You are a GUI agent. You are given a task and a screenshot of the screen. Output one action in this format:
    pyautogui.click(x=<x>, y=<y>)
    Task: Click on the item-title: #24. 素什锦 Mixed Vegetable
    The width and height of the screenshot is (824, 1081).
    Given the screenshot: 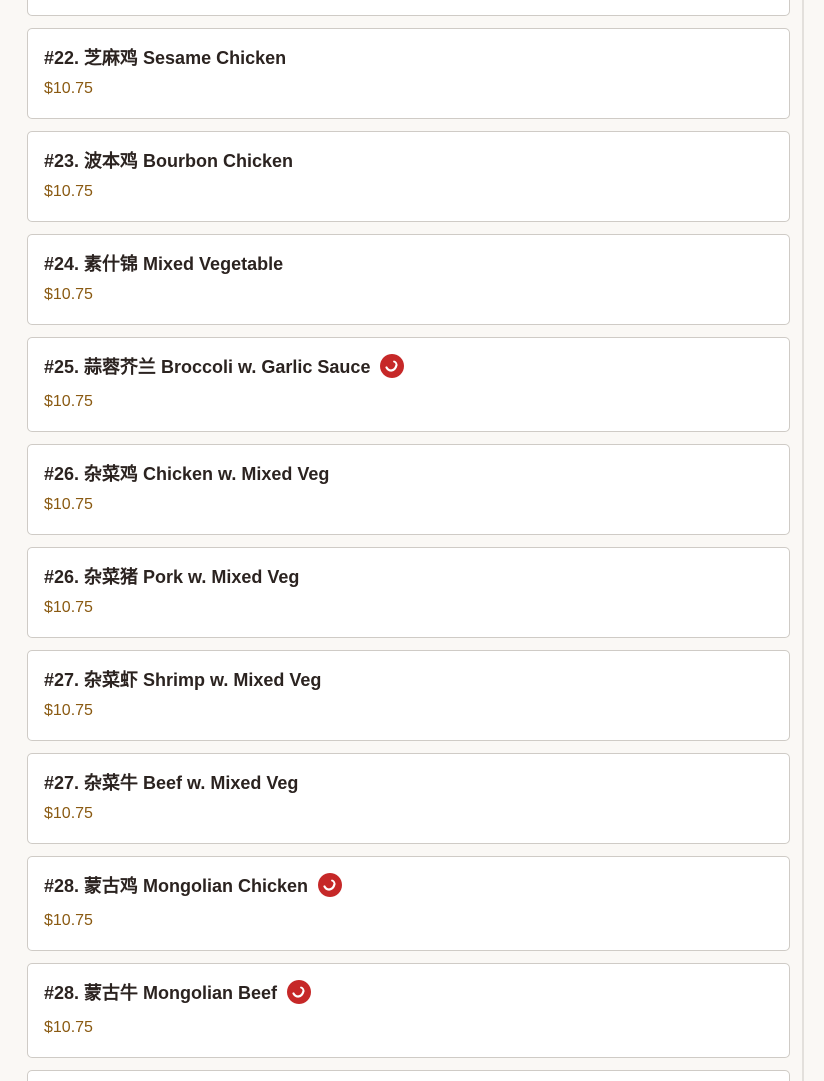 What is the action you would take?
    pyautogui.click(x=164, y=264)
    